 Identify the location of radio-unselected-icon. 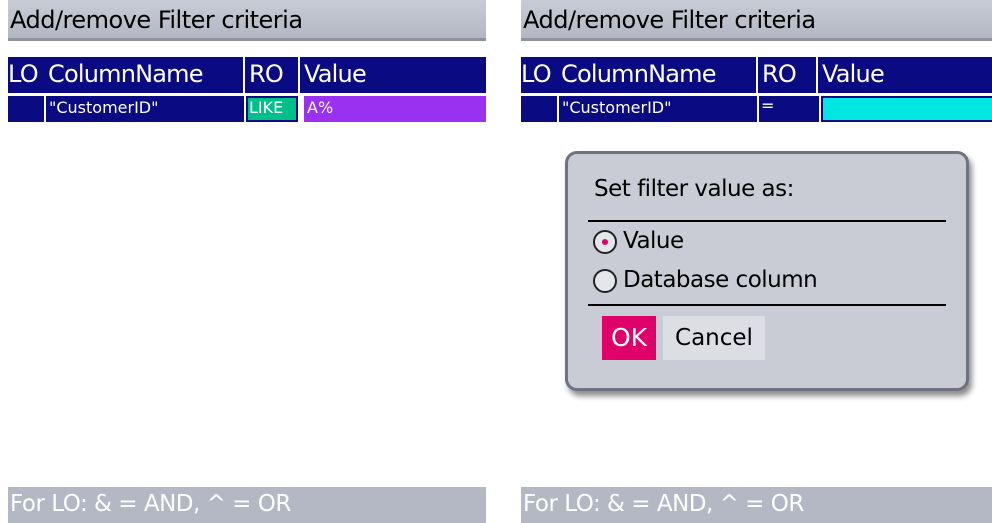
(605, 281).